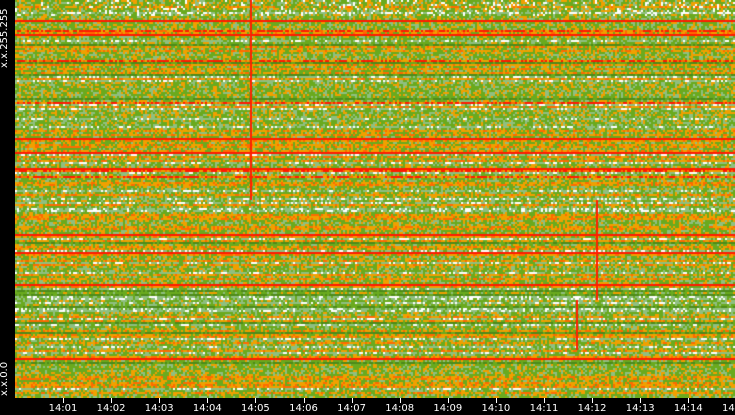 This screenshot has width=735, height=415. What do you see at coordinates (544, 408) in the screenshot?
I see `x-tick-label: 14:11` at bounding box center [544, 408].